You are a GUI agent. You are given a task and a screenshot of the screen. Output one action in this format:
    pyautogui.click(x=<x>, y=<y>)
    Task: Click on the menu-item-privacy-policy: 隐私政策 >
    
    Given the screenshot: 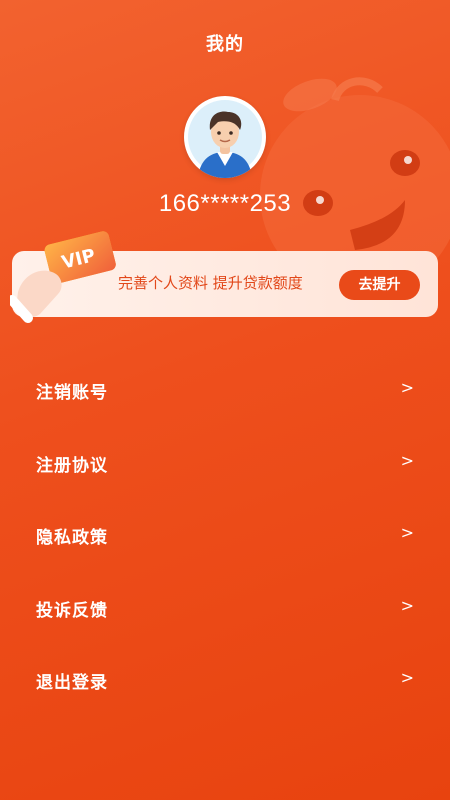 What is the action you would take?
    pyautogui.click(x=225, y=533)
    